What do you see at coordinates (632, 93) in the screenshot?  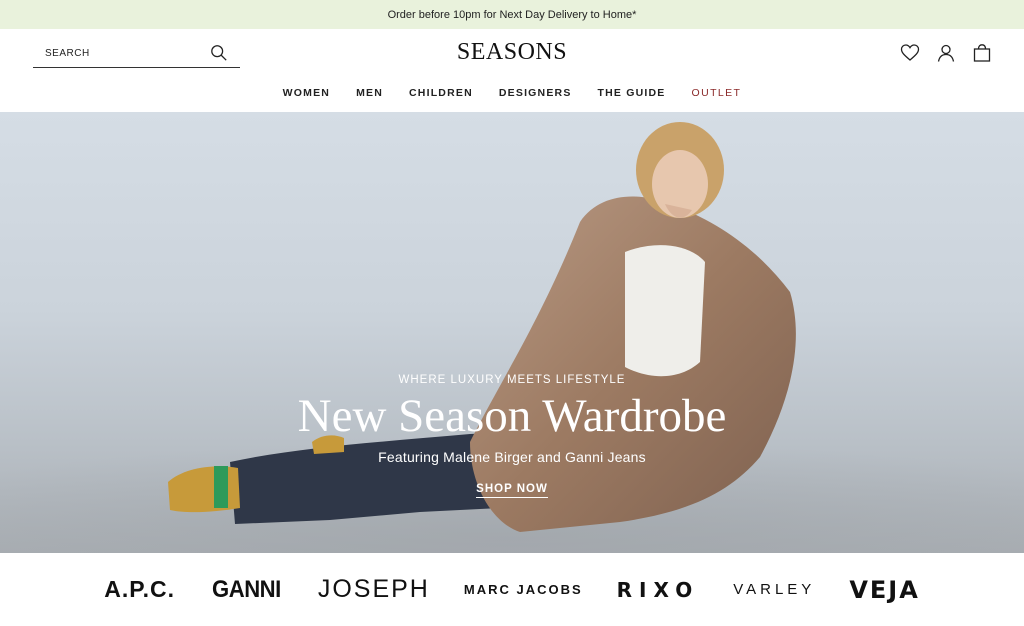 I see `nav-item-the-guide: THE GUIDE` at bounding box center [632, 93].